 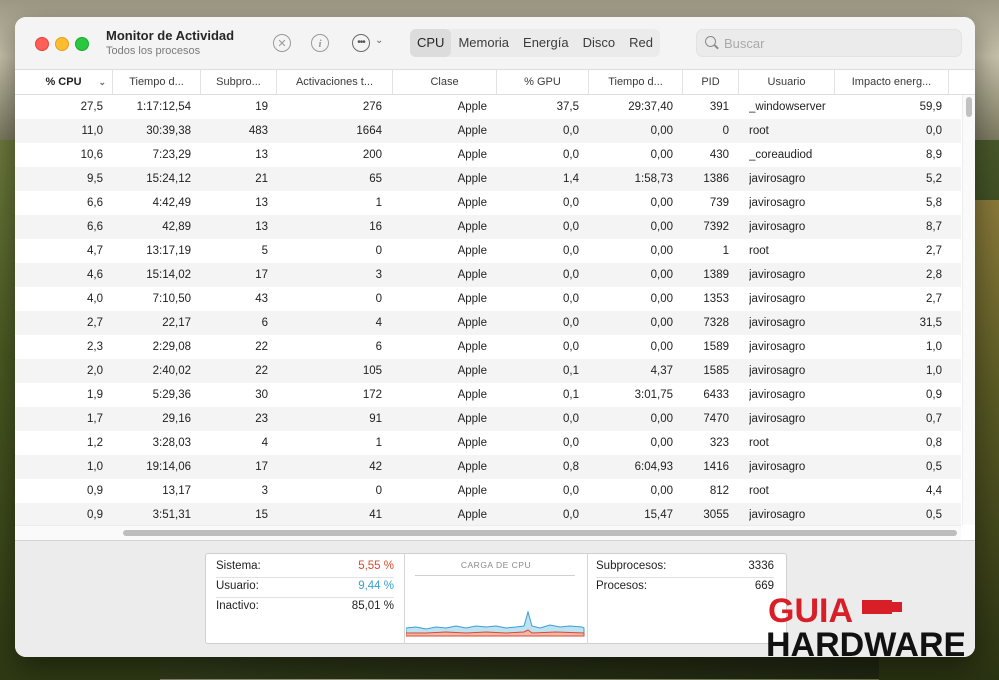 What do you see at coordinates (571, 179) in the screenshot?
I see `cell-gpu: 1,4` at bounding box center [571, 179].